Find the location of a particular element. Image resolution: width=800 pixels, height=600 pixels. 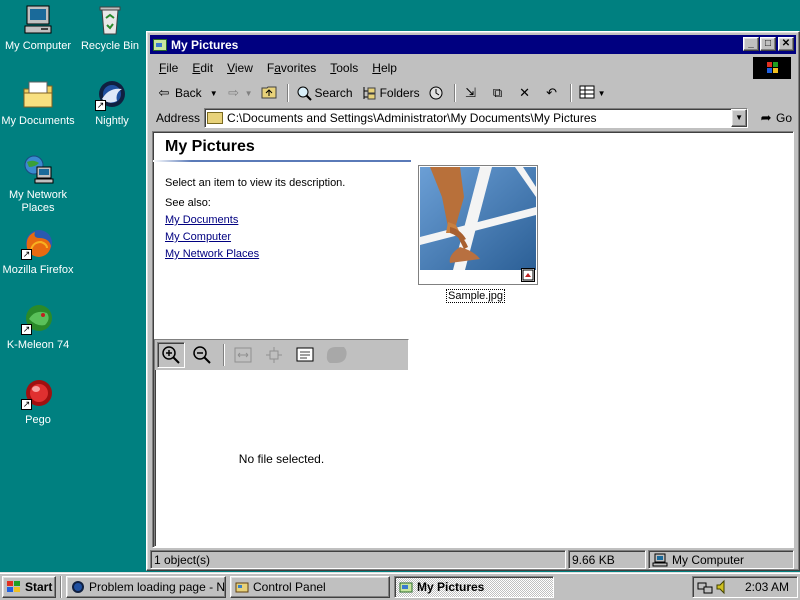

network-tray-icon is located at coordinates (705, 587).